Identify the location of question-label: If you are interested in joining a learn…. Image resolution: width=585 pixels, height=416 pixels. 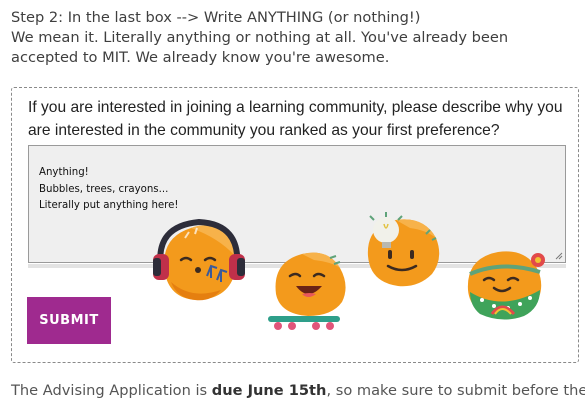
(295, 119).